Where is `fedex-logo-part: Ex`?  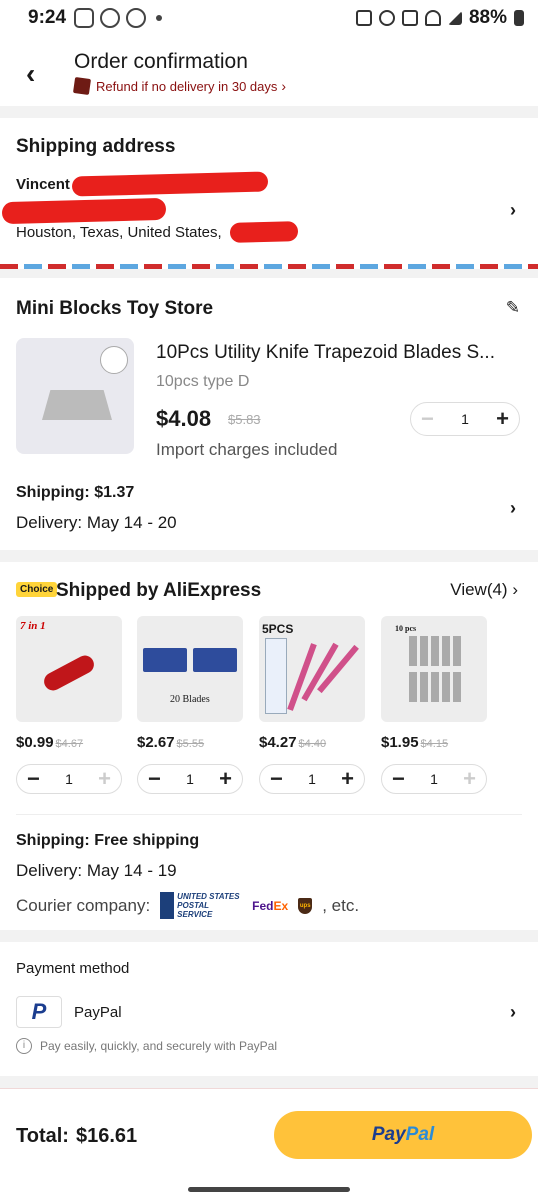 fedex-logo-part: Ex is located at coordinates (281, 905).